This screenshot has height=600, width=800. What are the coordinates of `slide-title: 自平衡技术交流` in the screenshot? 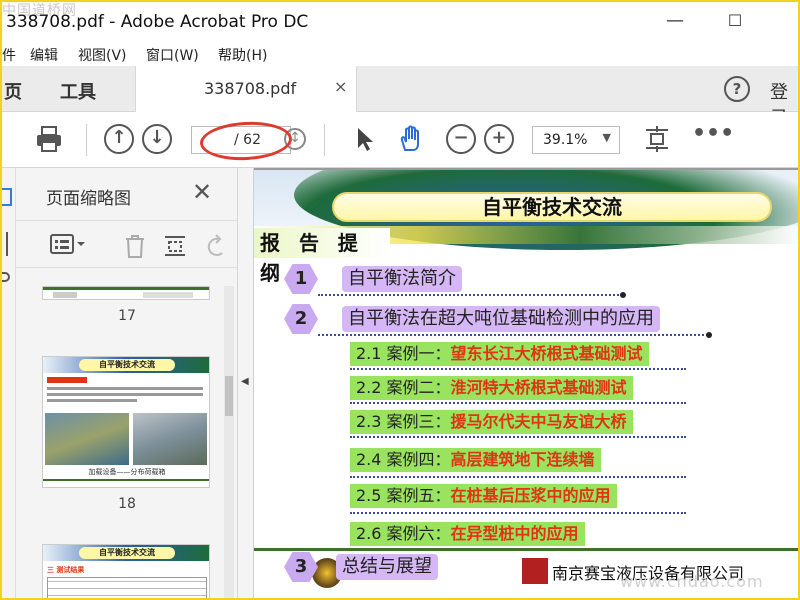 It's located at (552, 207).